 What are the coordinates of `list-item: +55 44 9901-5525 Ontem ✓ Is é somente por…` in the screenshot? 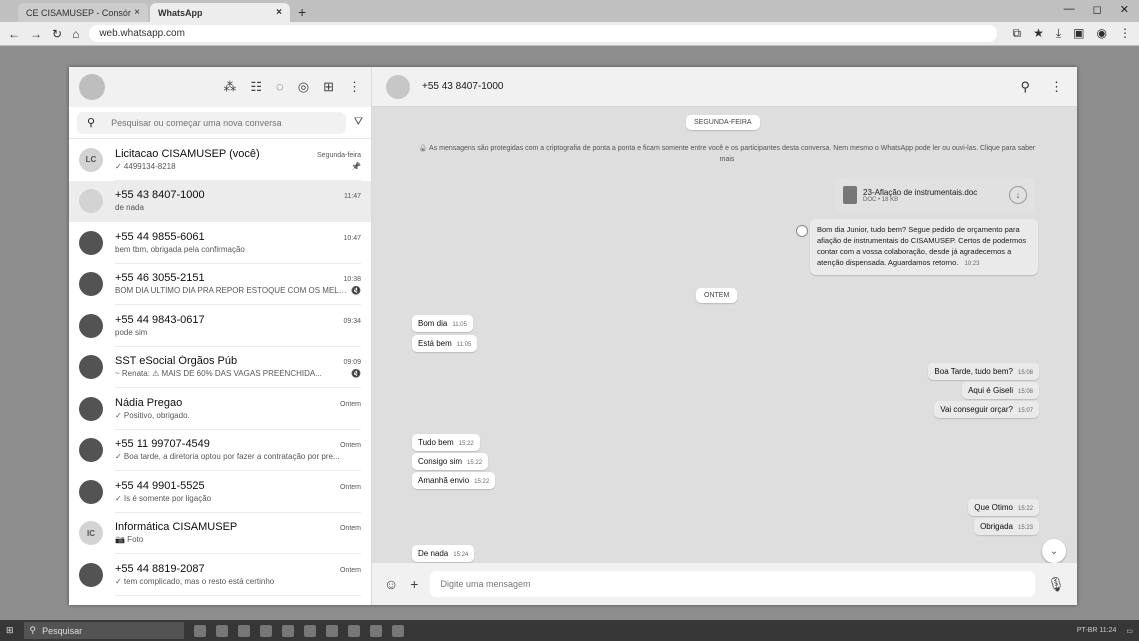 It's located at (220, 492).